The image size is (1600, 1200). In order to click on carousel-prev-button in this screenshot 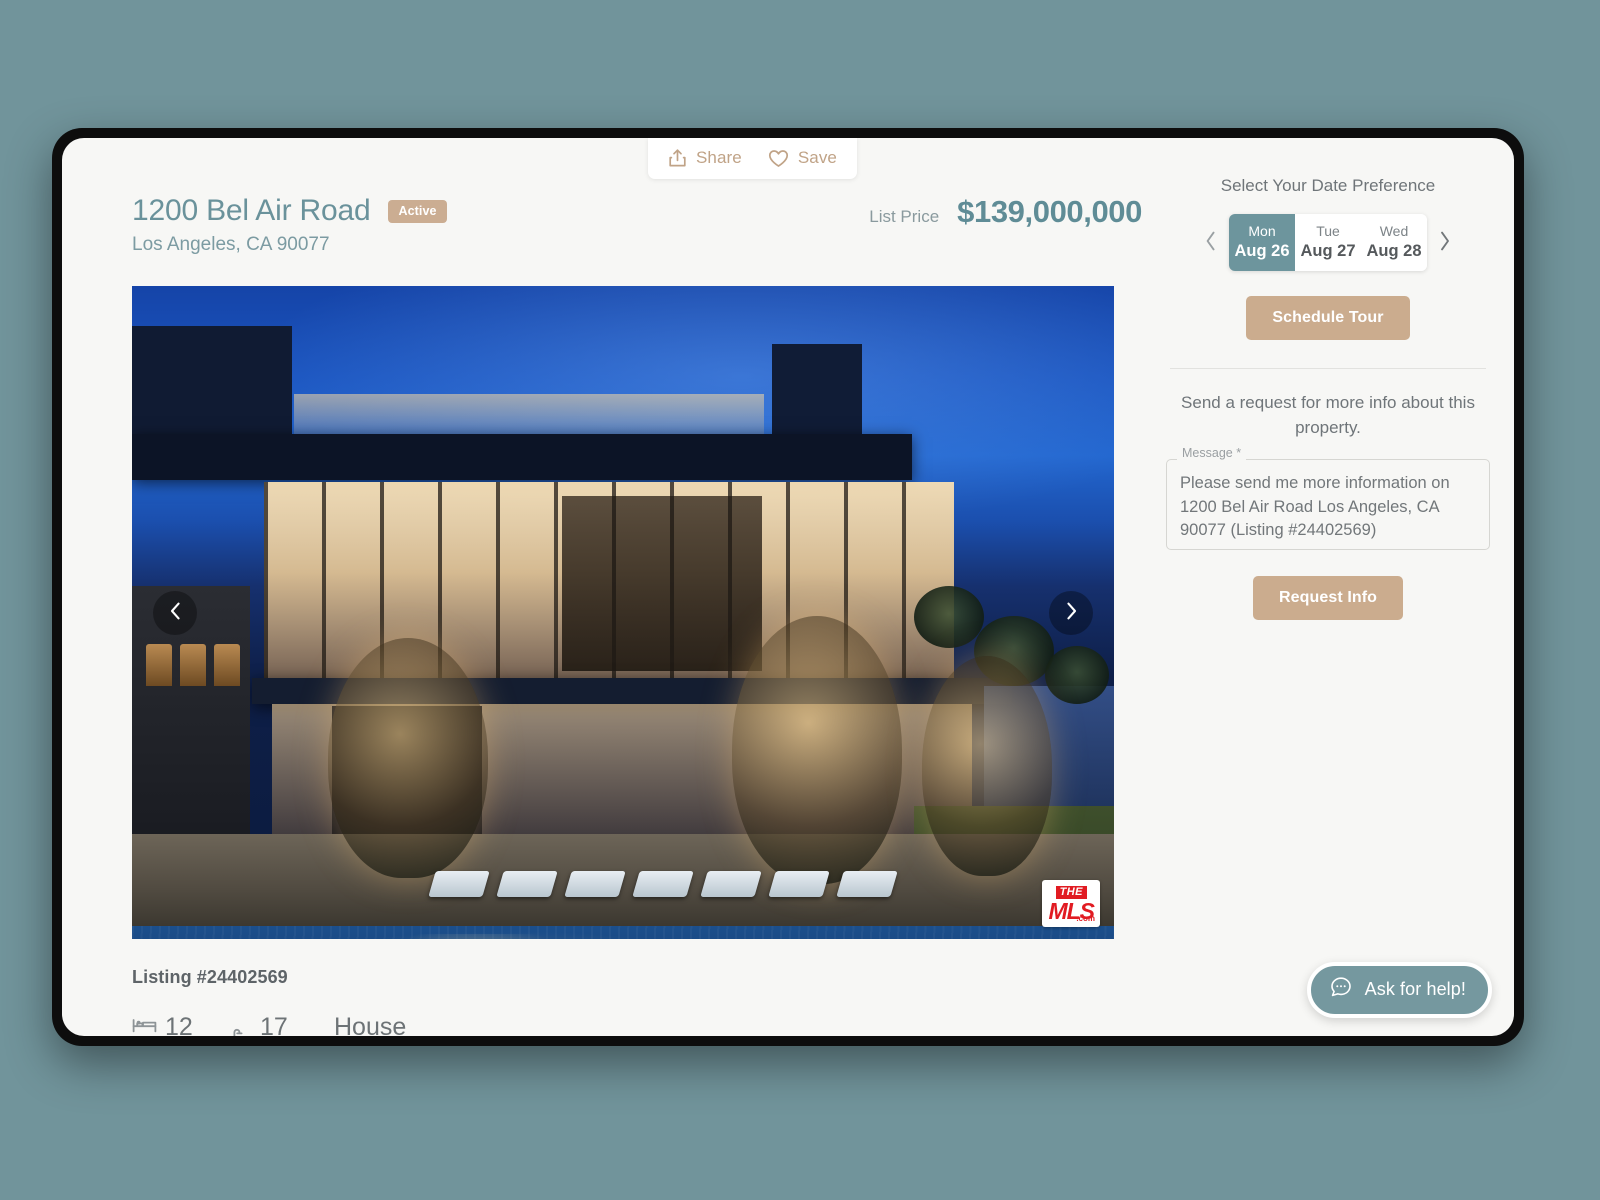, I will do `click(175, 612)`.